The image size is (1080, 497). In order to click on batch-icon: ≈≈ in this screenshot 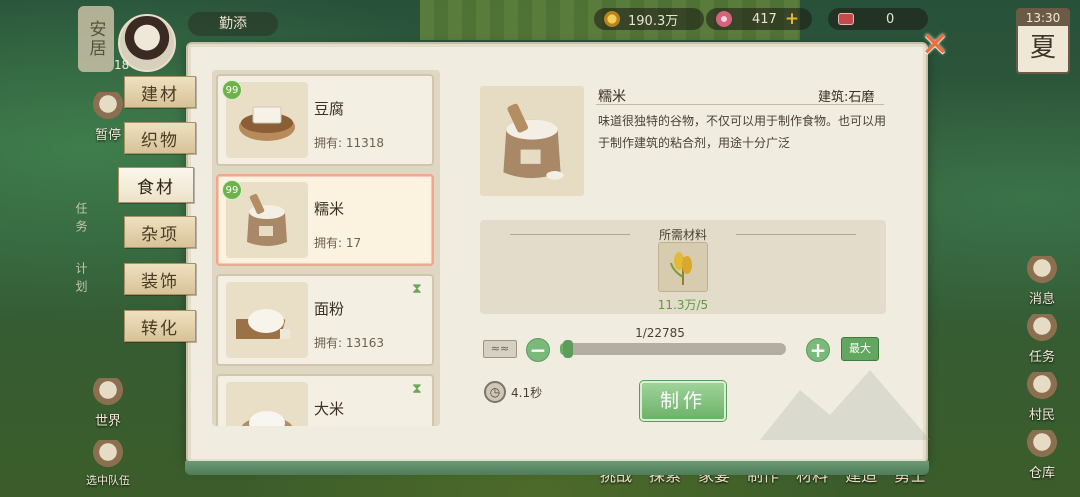, I will do `click(500, 349)`.